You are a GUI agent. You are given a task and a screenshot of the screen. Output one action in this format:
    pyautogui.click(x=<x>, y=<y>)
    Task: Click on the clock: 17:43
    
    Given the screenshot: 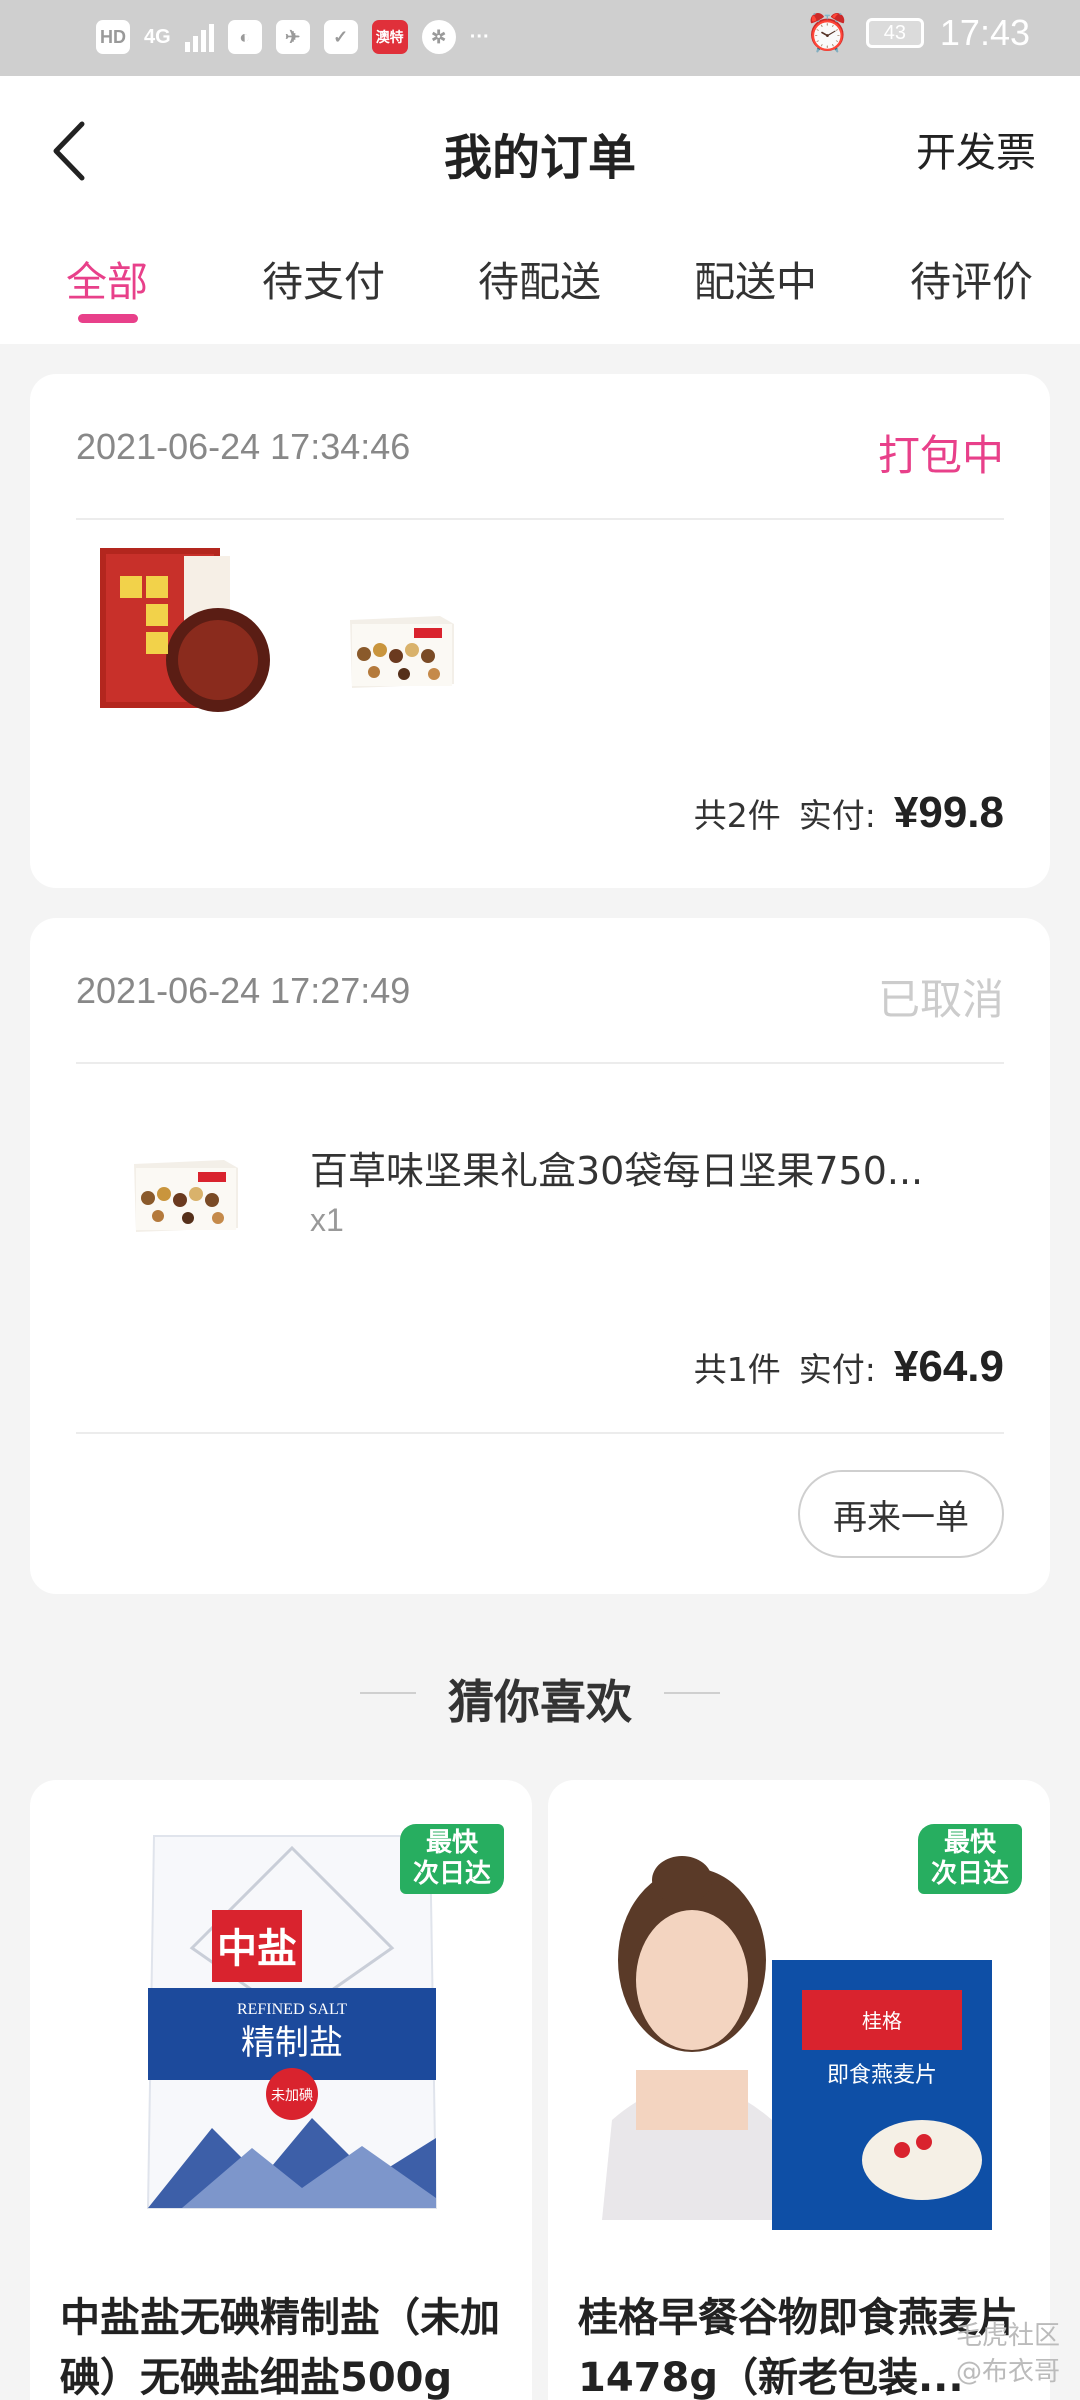 What is the action you would take?
    pyautogui.click(x=984, y=32)
    